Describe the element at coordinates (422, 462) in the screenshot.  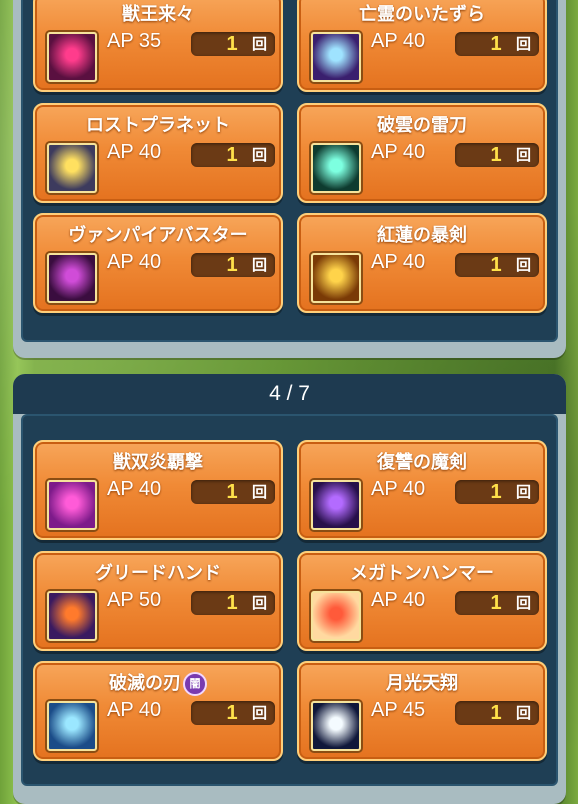
I see `skill-name: 復讐の魔剣` at that location.